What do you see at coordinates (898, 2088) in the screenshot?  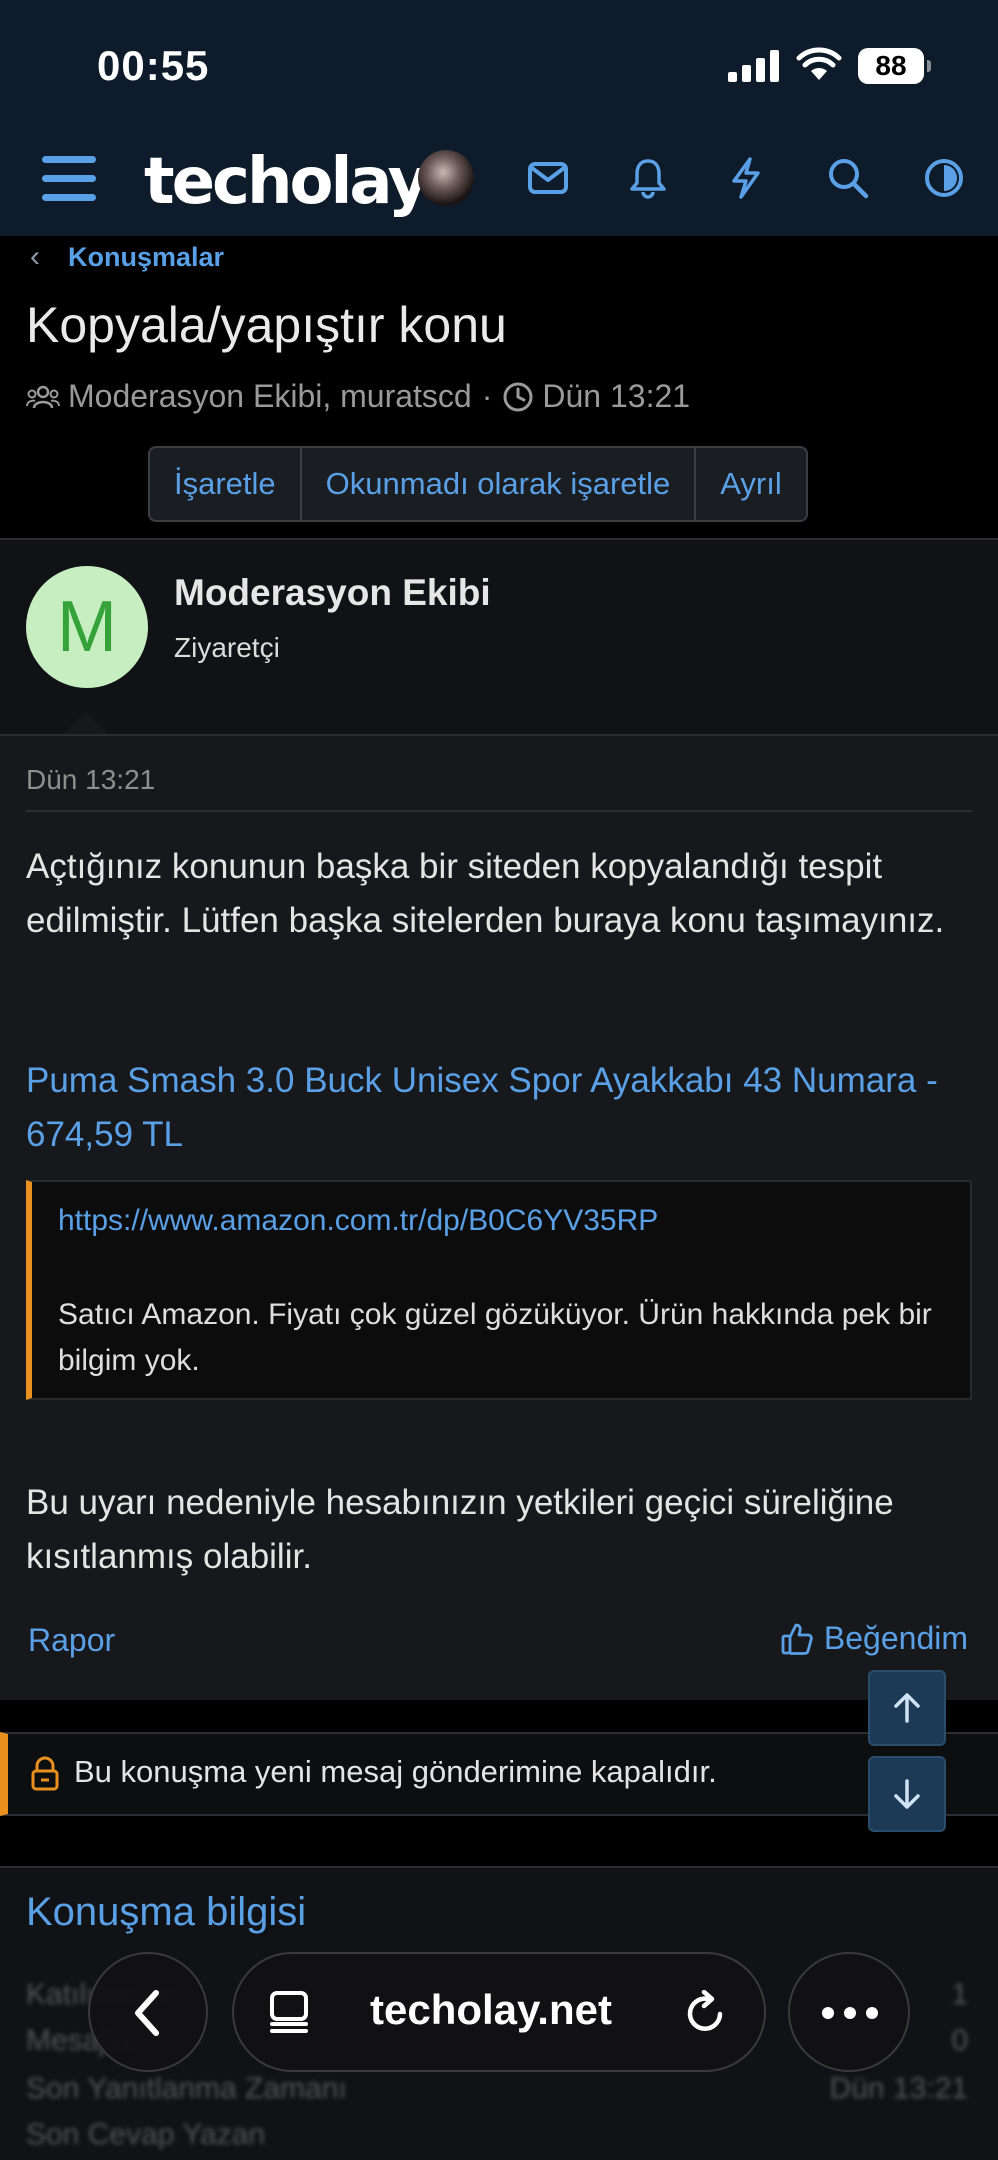 I see `info-row-value: Dün 13:21` at bounding box center [898, 2088].